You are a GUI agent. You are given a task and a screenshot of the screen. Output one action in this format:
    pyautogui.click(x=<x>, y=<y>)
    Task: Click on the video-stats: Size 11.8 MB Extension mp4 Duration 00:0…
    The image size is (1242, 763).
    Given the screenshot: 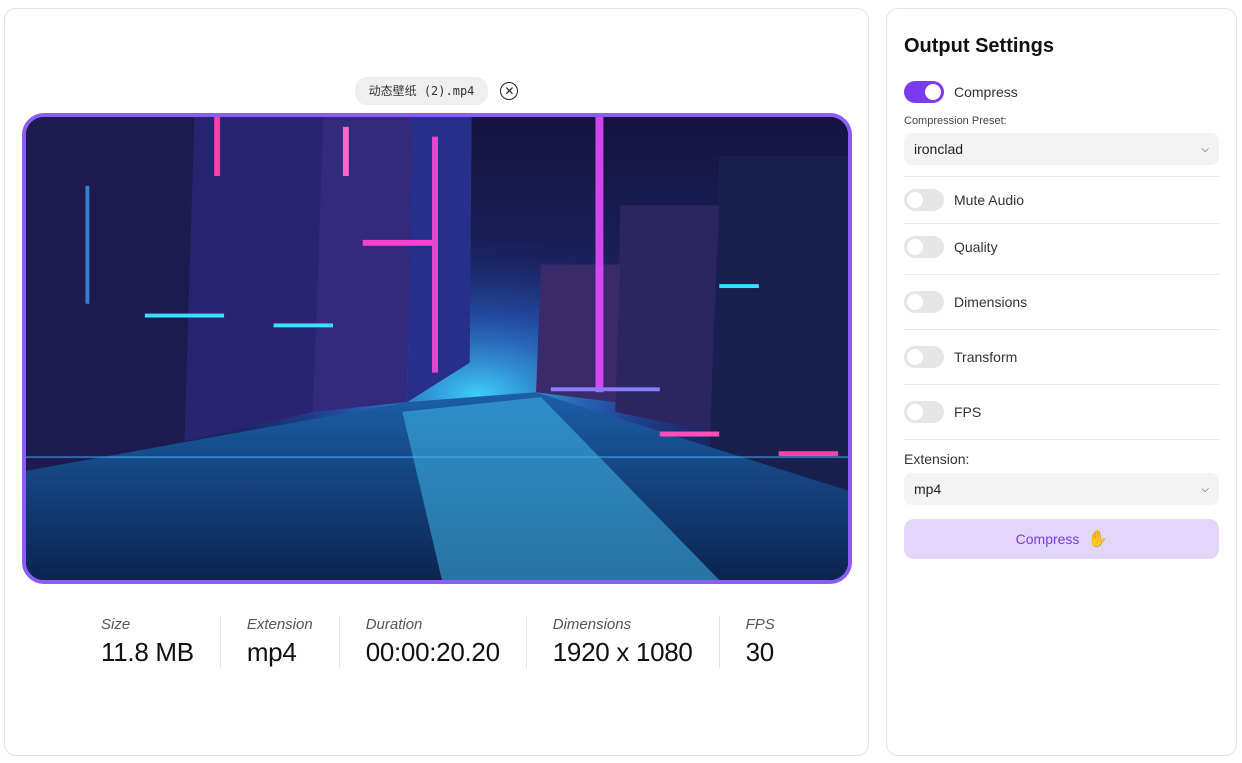 What is the action you would take?
    pyautogui.click(x=438, y=642)
    